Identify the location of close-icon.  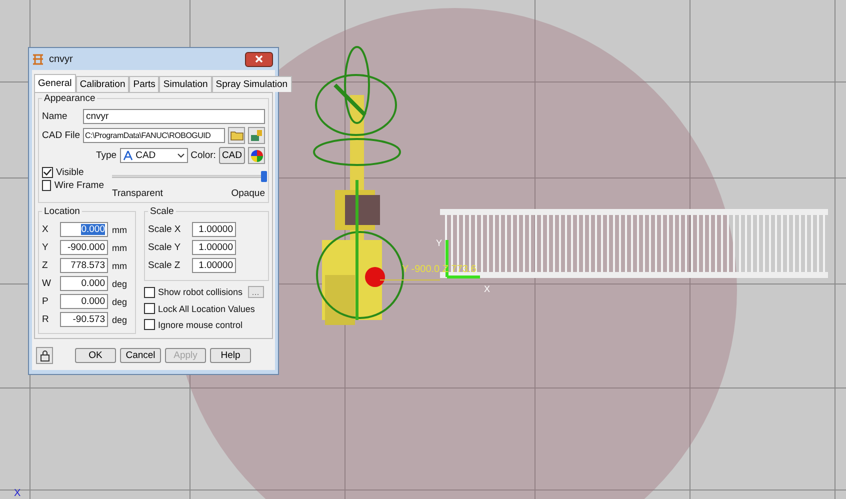
(259, 59).